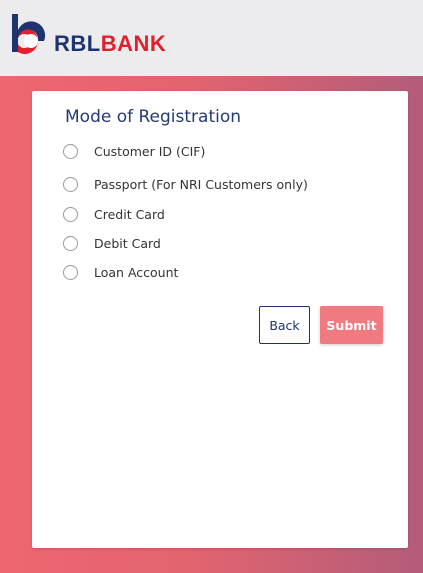  I want to click on option-credit-card: Credit Card, so click(114, 214).